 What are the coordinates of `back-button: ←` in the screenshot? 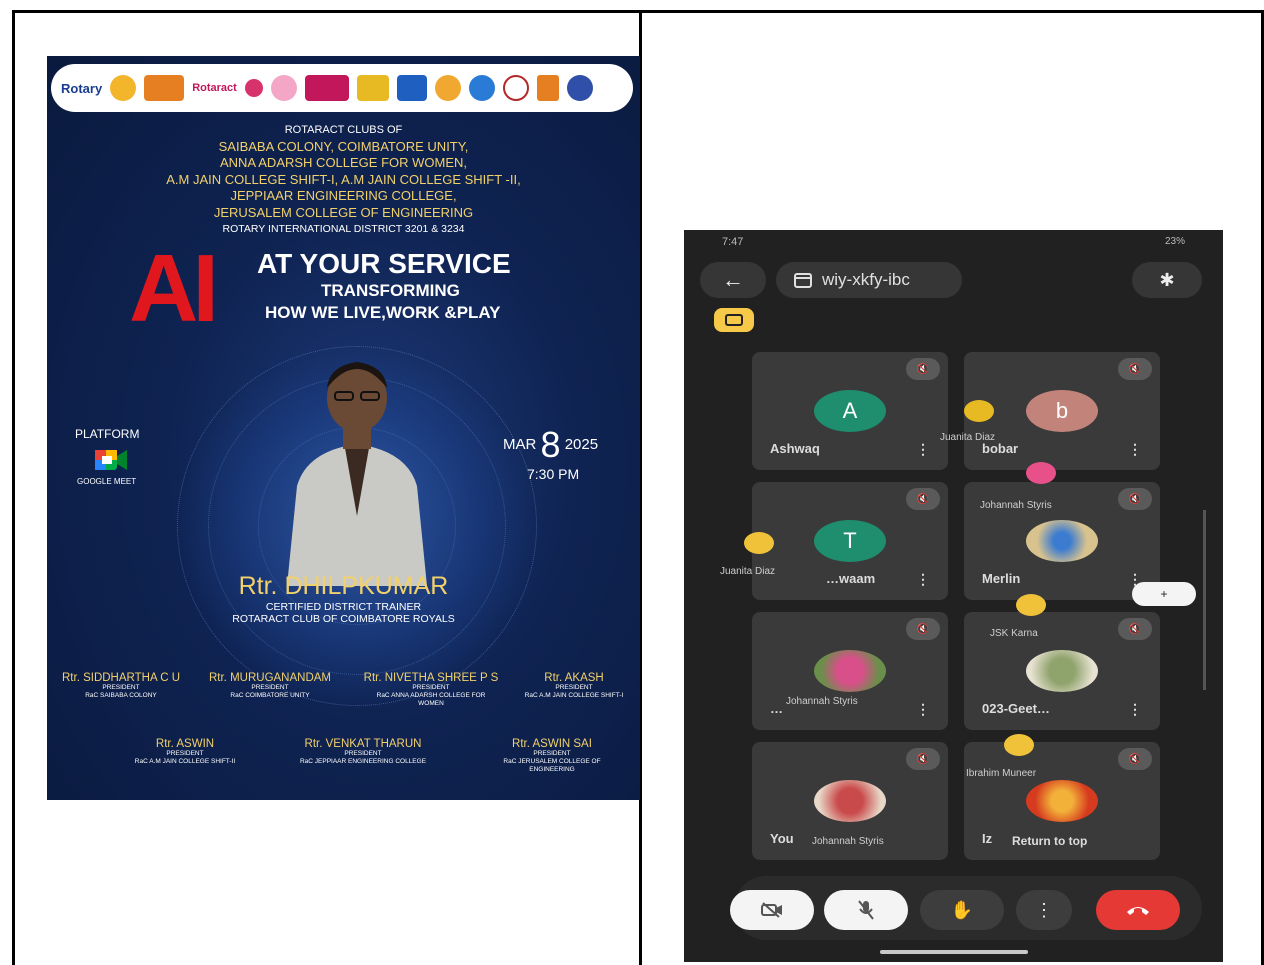 It's located at (733, 280).